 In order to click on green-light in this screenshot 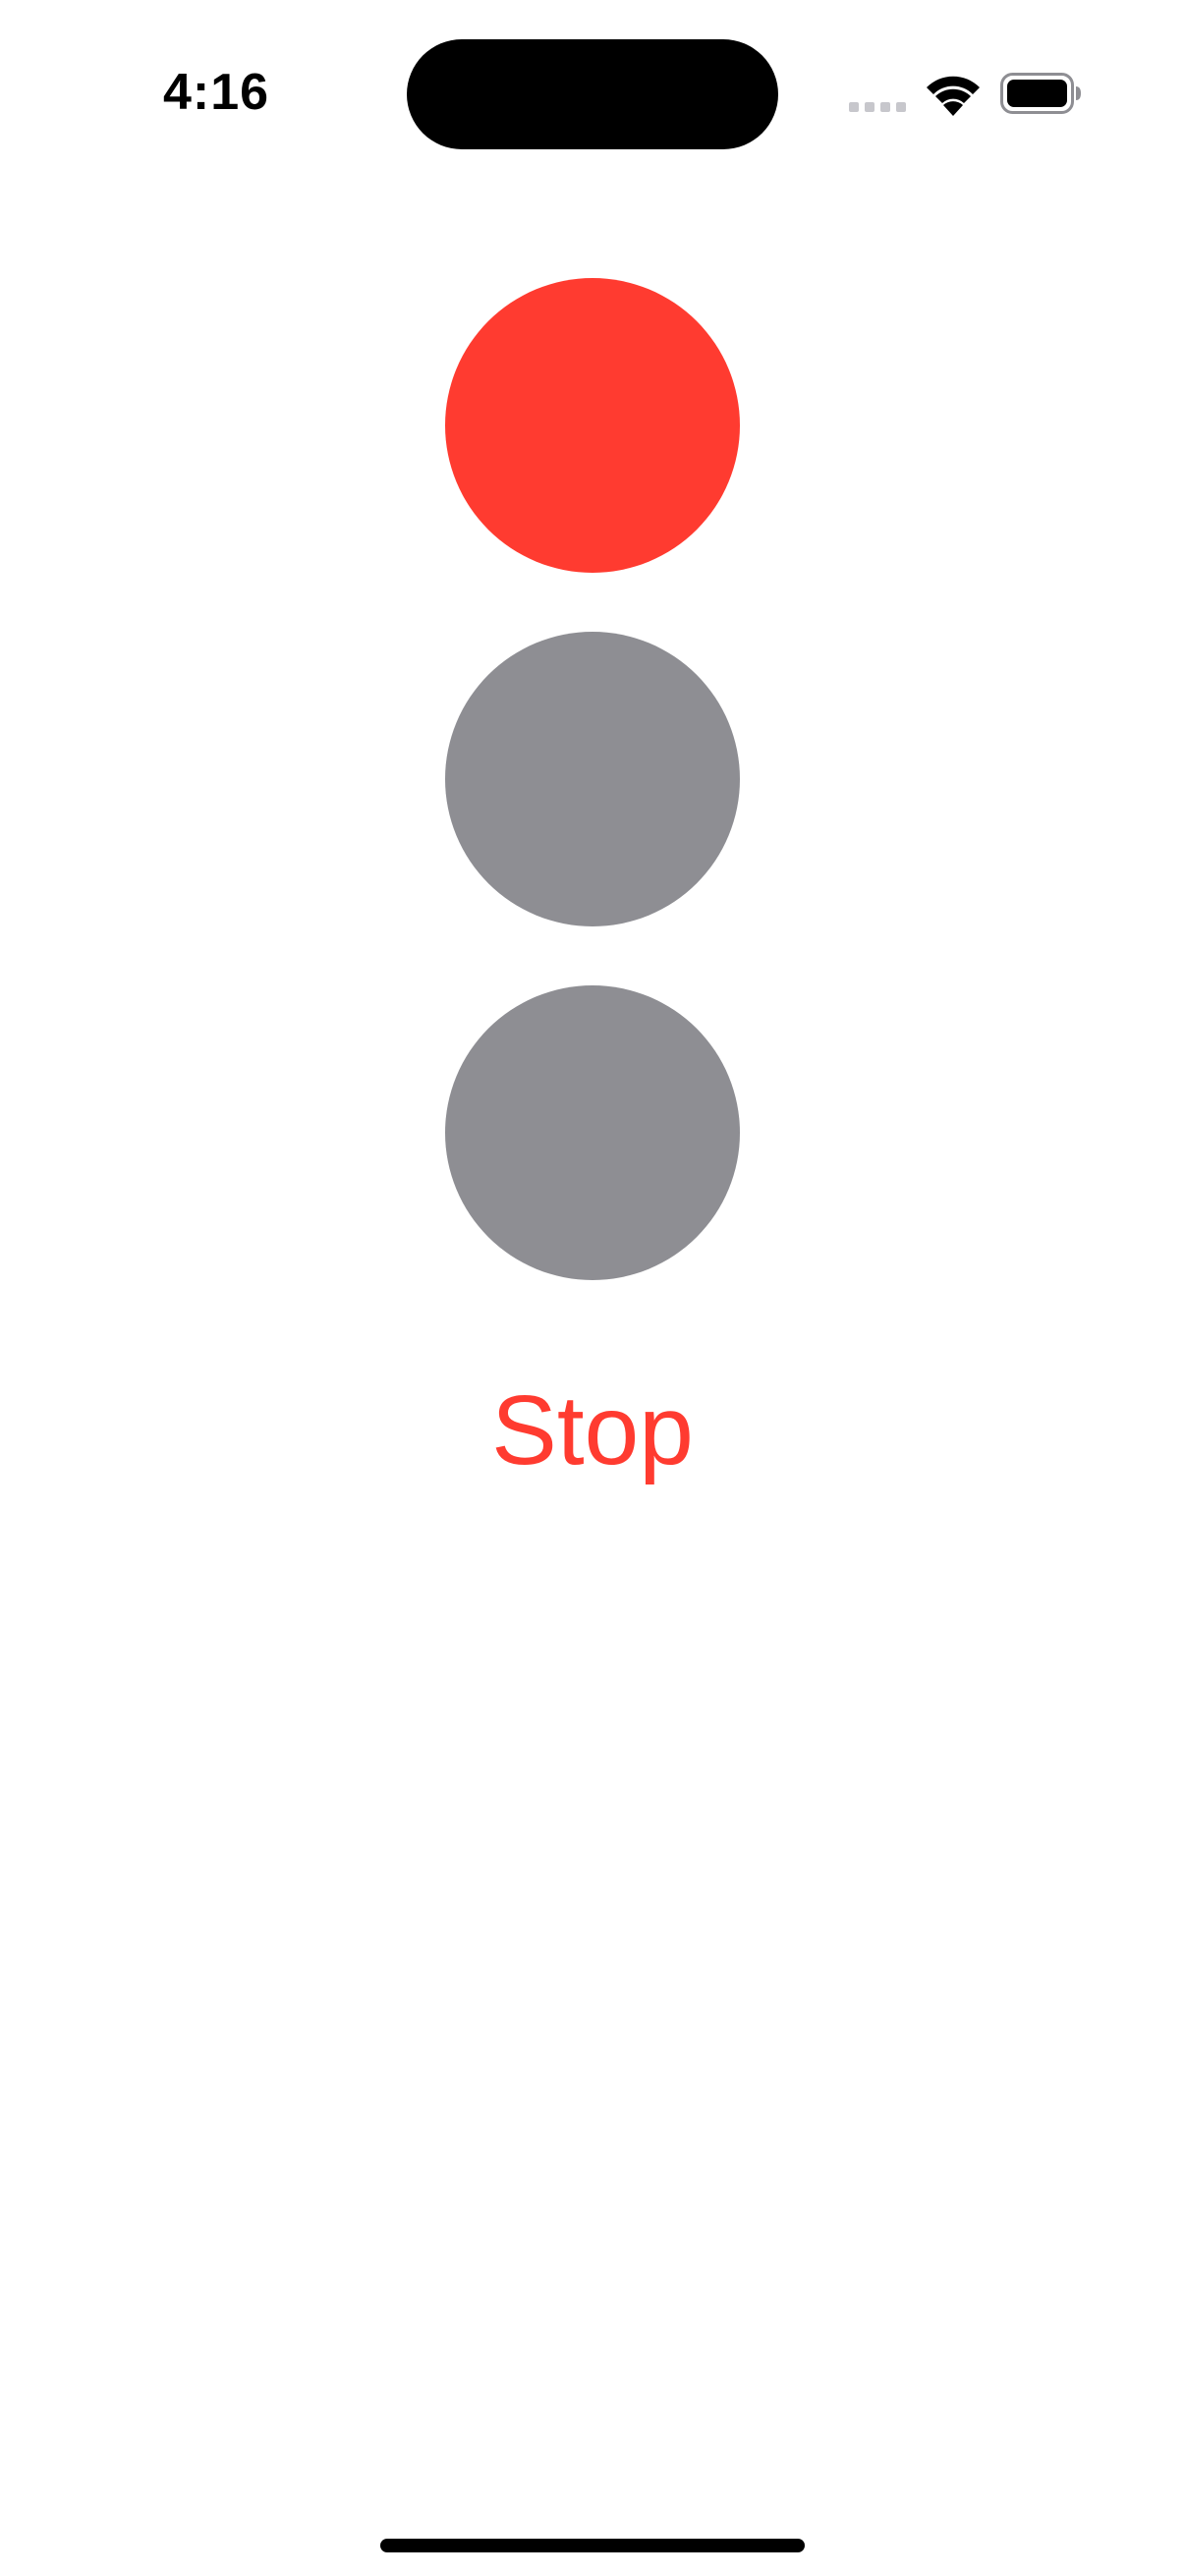, I will do `click(592, 1132)`.